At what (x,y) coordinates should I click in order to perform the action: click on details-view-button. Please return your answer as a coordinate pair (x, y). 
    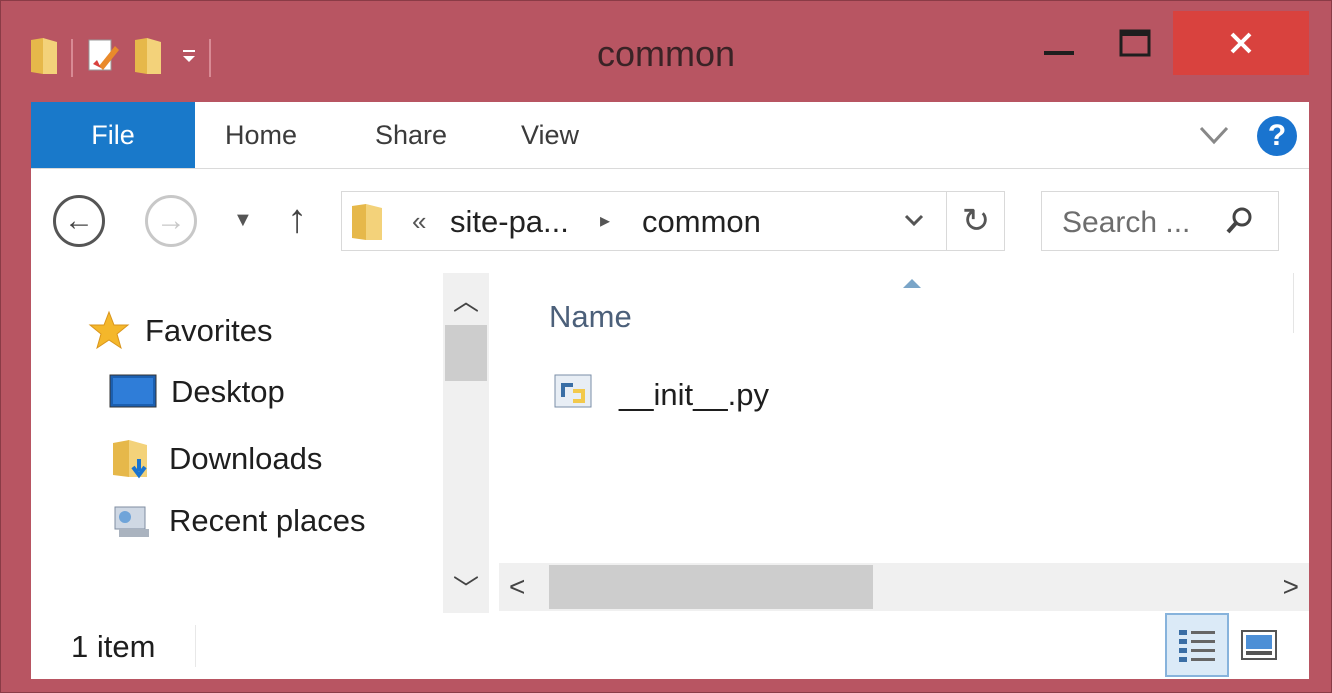
    Looking at the image, I should click on (1197, 645).